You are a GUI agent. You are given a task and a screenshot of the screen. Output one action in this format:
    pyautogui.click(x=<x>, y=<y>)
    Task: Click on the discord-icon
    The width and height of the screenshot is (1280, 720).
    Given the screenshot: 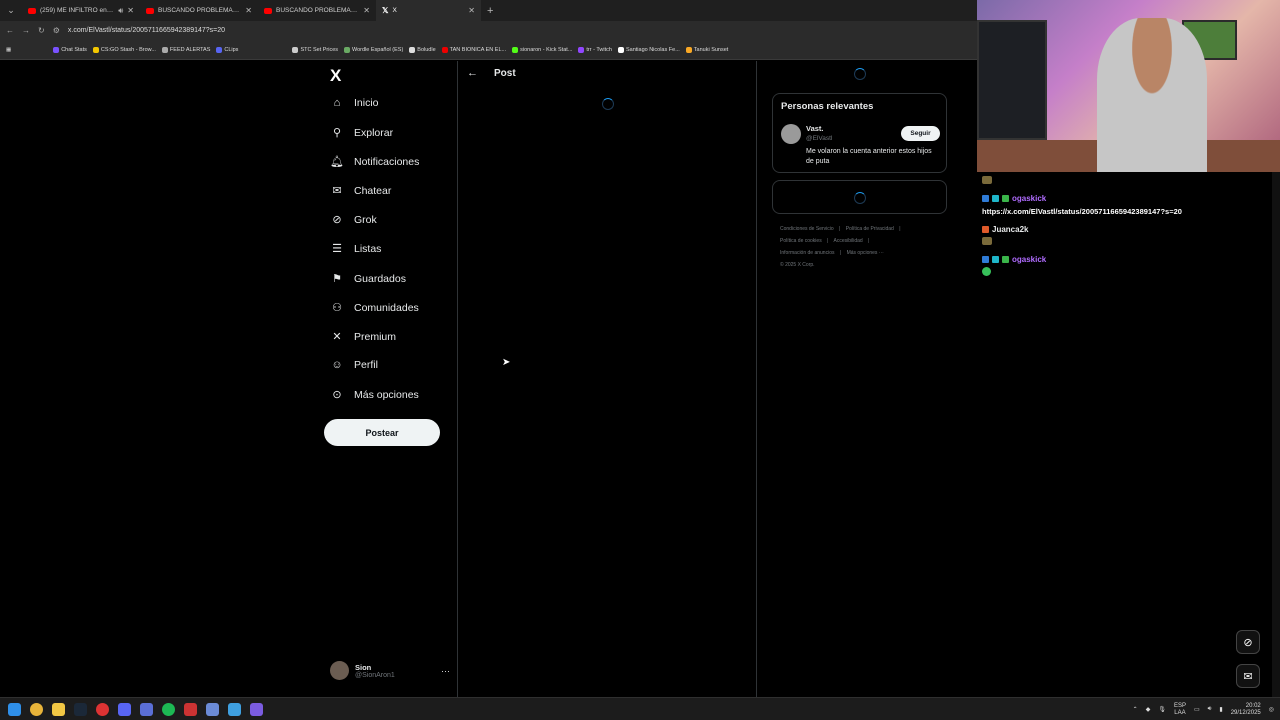 What is the action you would take?
    pyautogui.click(x=124, y=709)
    